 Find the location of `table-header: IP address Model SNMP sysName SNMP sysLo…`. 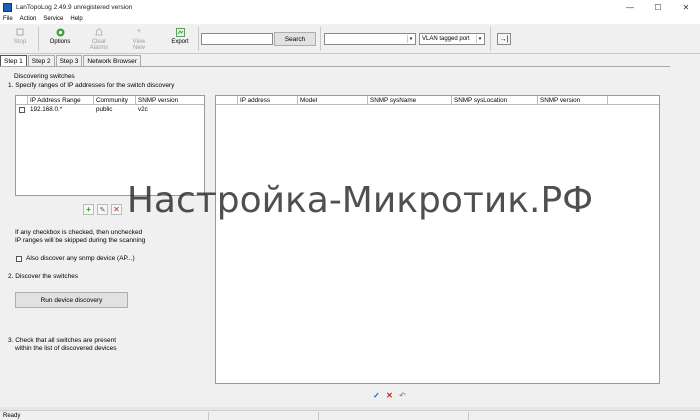

table-header: IP address Model SNMP sysName SNMP sysLo… is located at coordinates (437, 100).